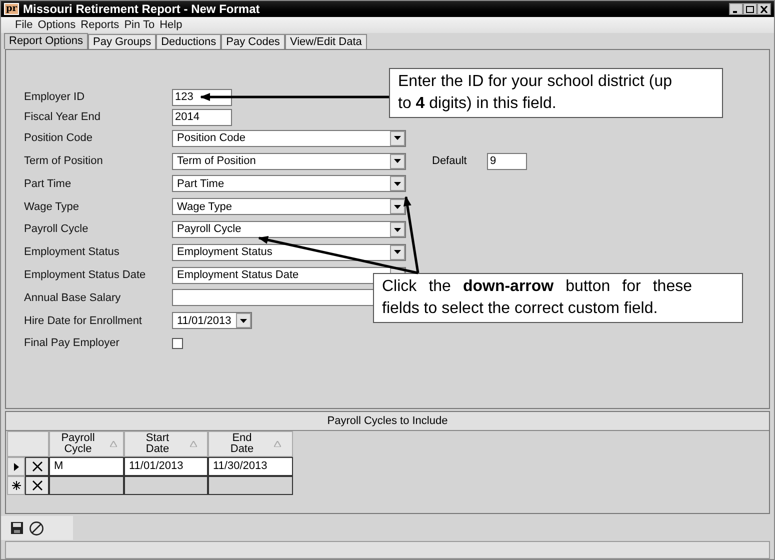  Describe the element at coordinates (36, 528) in the screenshot. I see `cancel-icon` at that location.